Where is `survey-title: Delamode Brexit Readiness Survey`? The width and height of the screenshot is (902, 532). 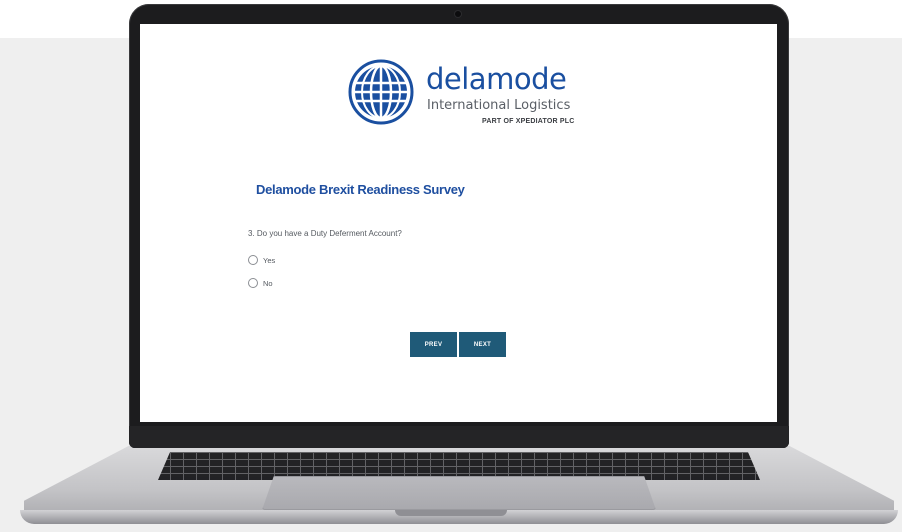
survey-title: Delamode Brexit Readiness Survey is located at coordinates (360, 189).